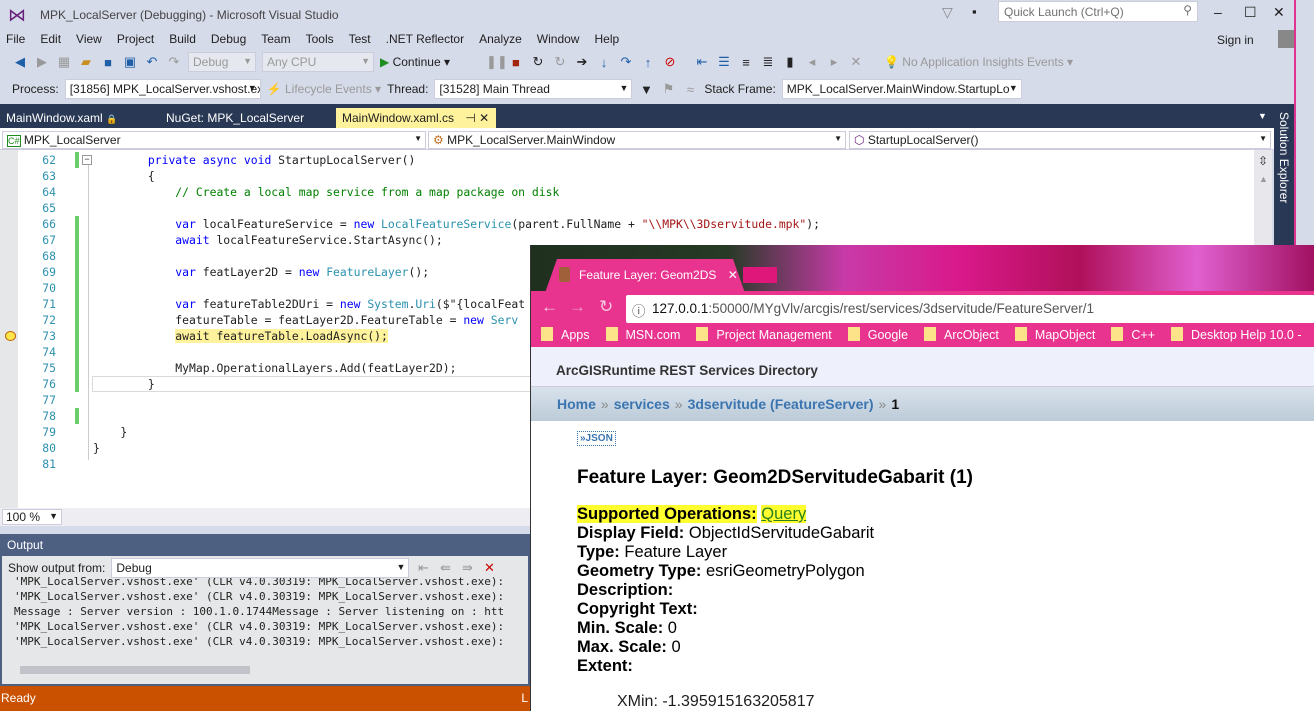 The height and width of the screenshot is (711, 1314). What do you see at coordinates (582, 62) in the screenshot?
I see `show-next-statement-icon: ➔` at bounding box center [582, 62].